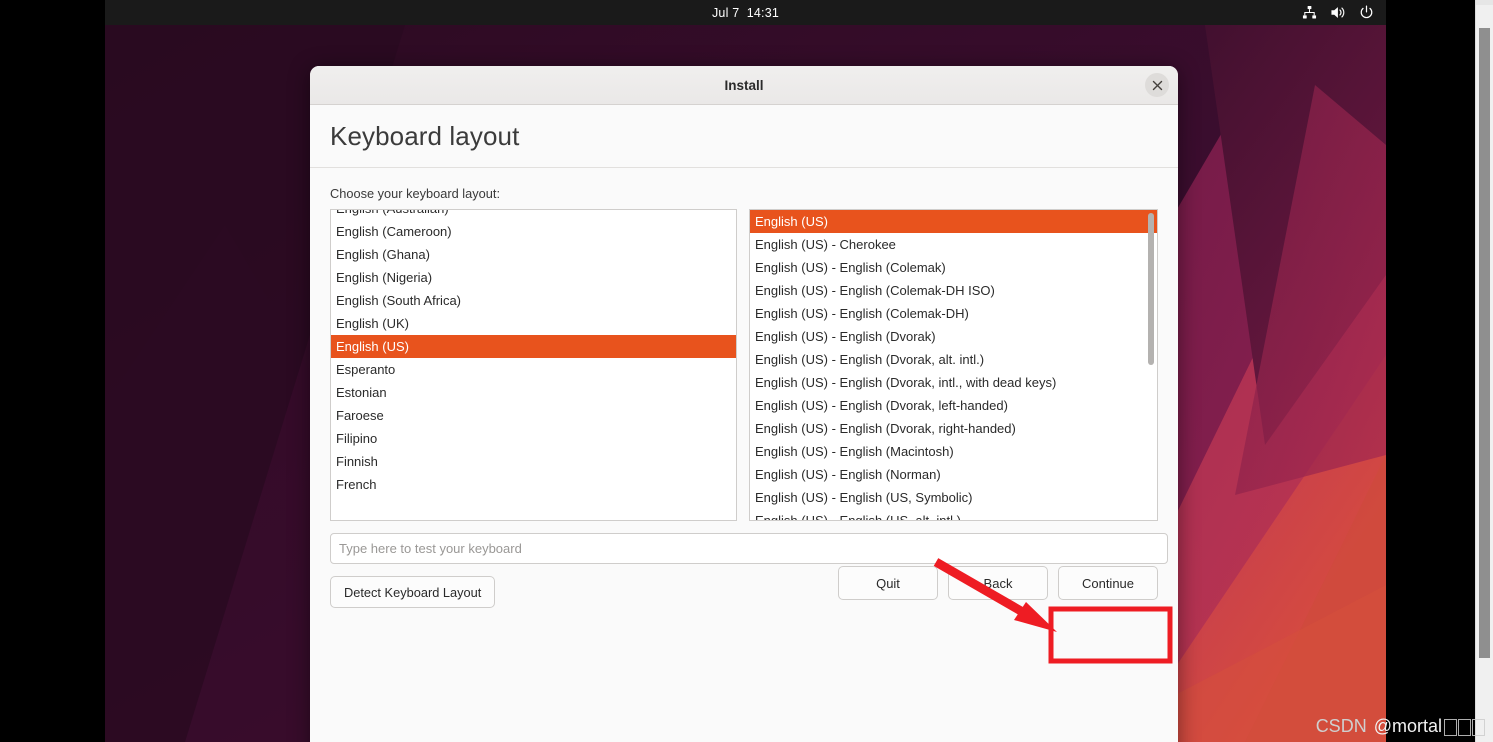  What do you see at coordinates (888, 583) in the screenshot?
I see `quit-button: Quit` at bounding box center [888, 583].